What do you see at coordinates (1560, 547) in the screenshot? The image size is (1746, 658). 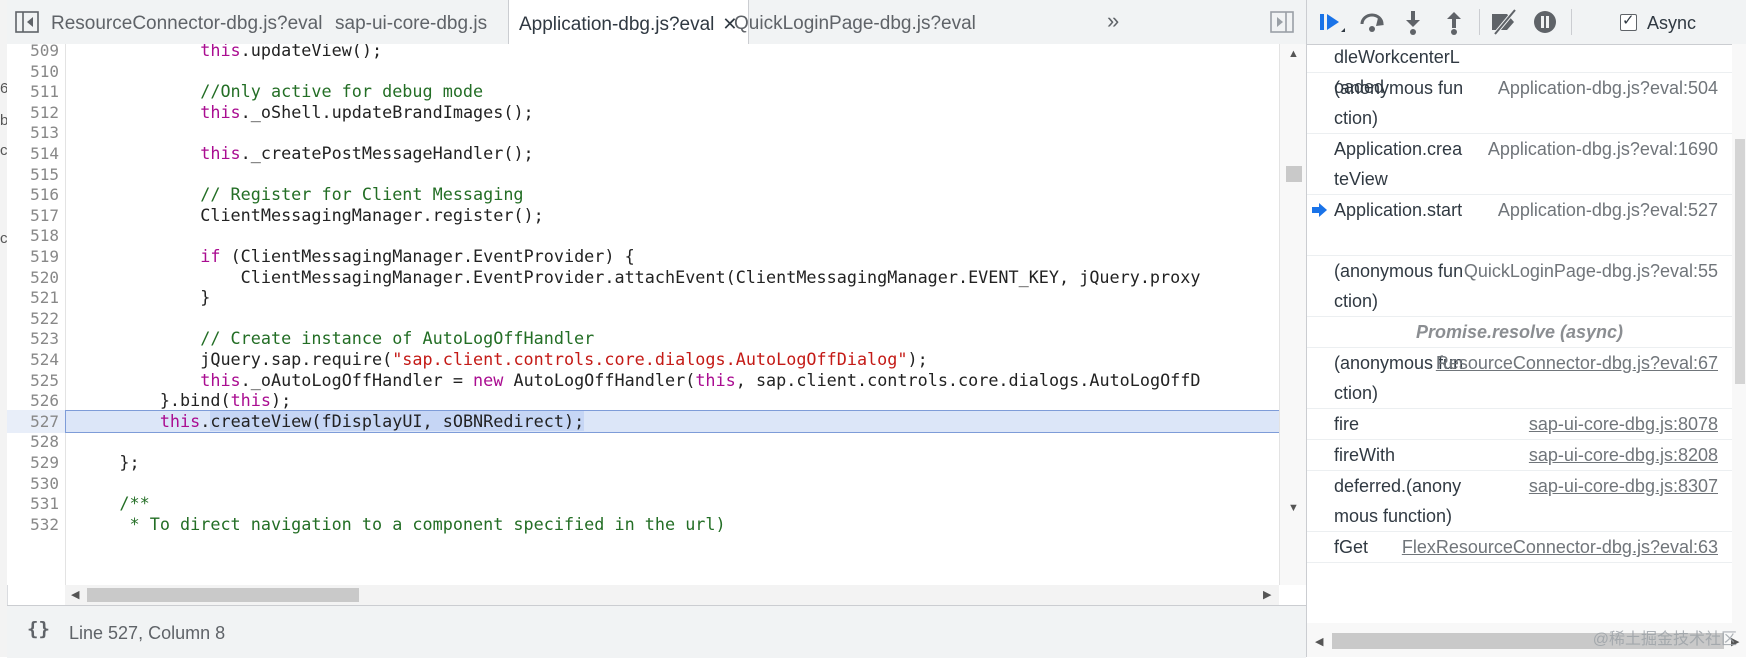 I see `frame-location-link: FlexResourceConnector-dbg.js?eval:63` at bounding box center [1560, 547].